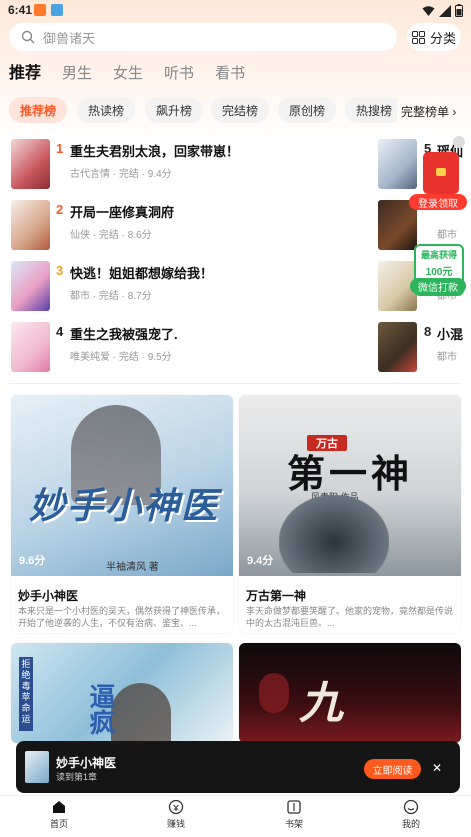 This screenshot has width=471, height=837. Describe the element at coordinates (459, 142) in the screenshot. I see `close-promo-icon` at that location.